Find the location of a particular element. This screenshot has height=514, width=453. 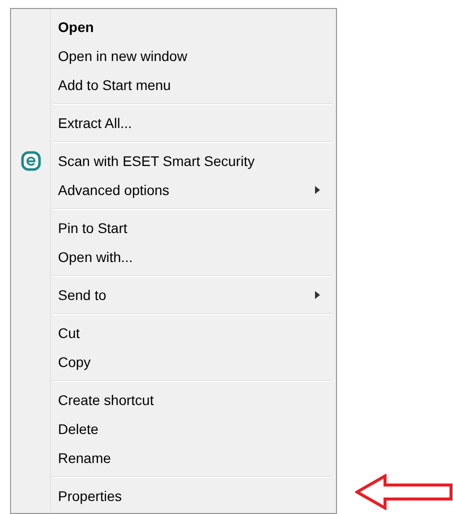

menu-item: Open is located at coordinates (173, 26).